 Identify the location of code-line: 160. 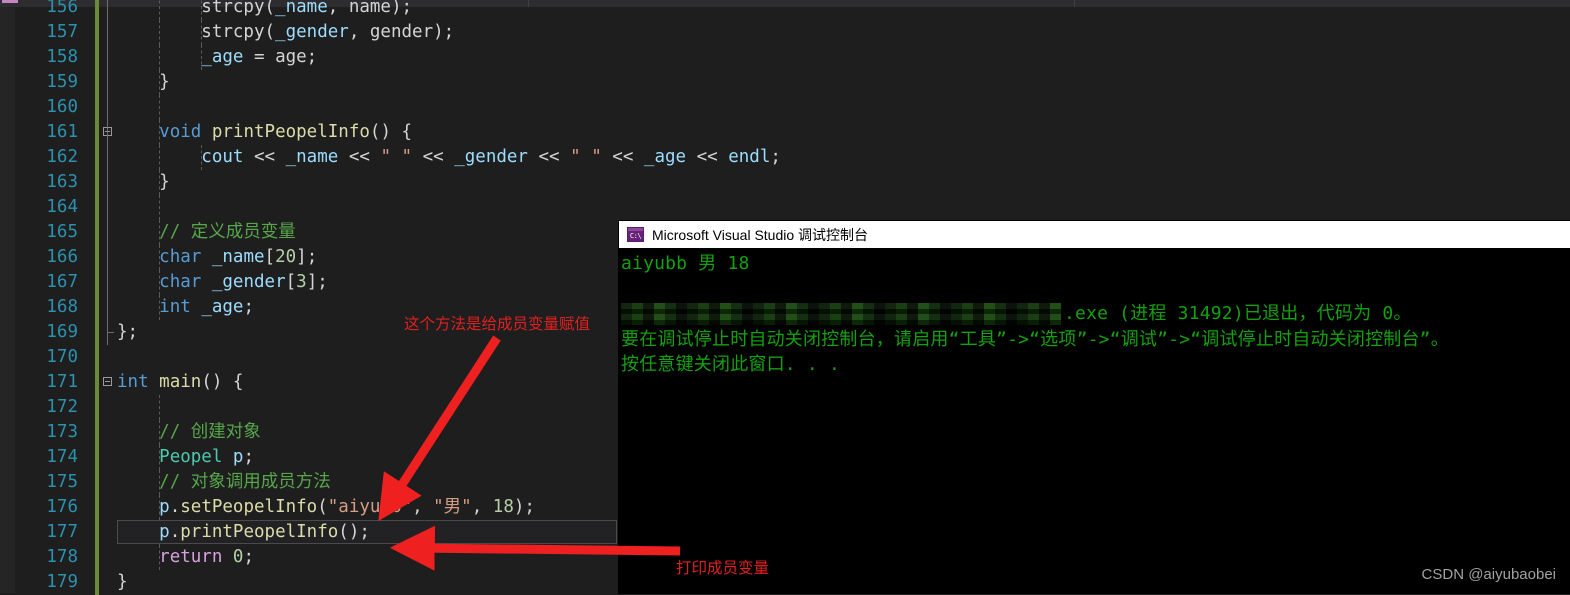
(785, 107).